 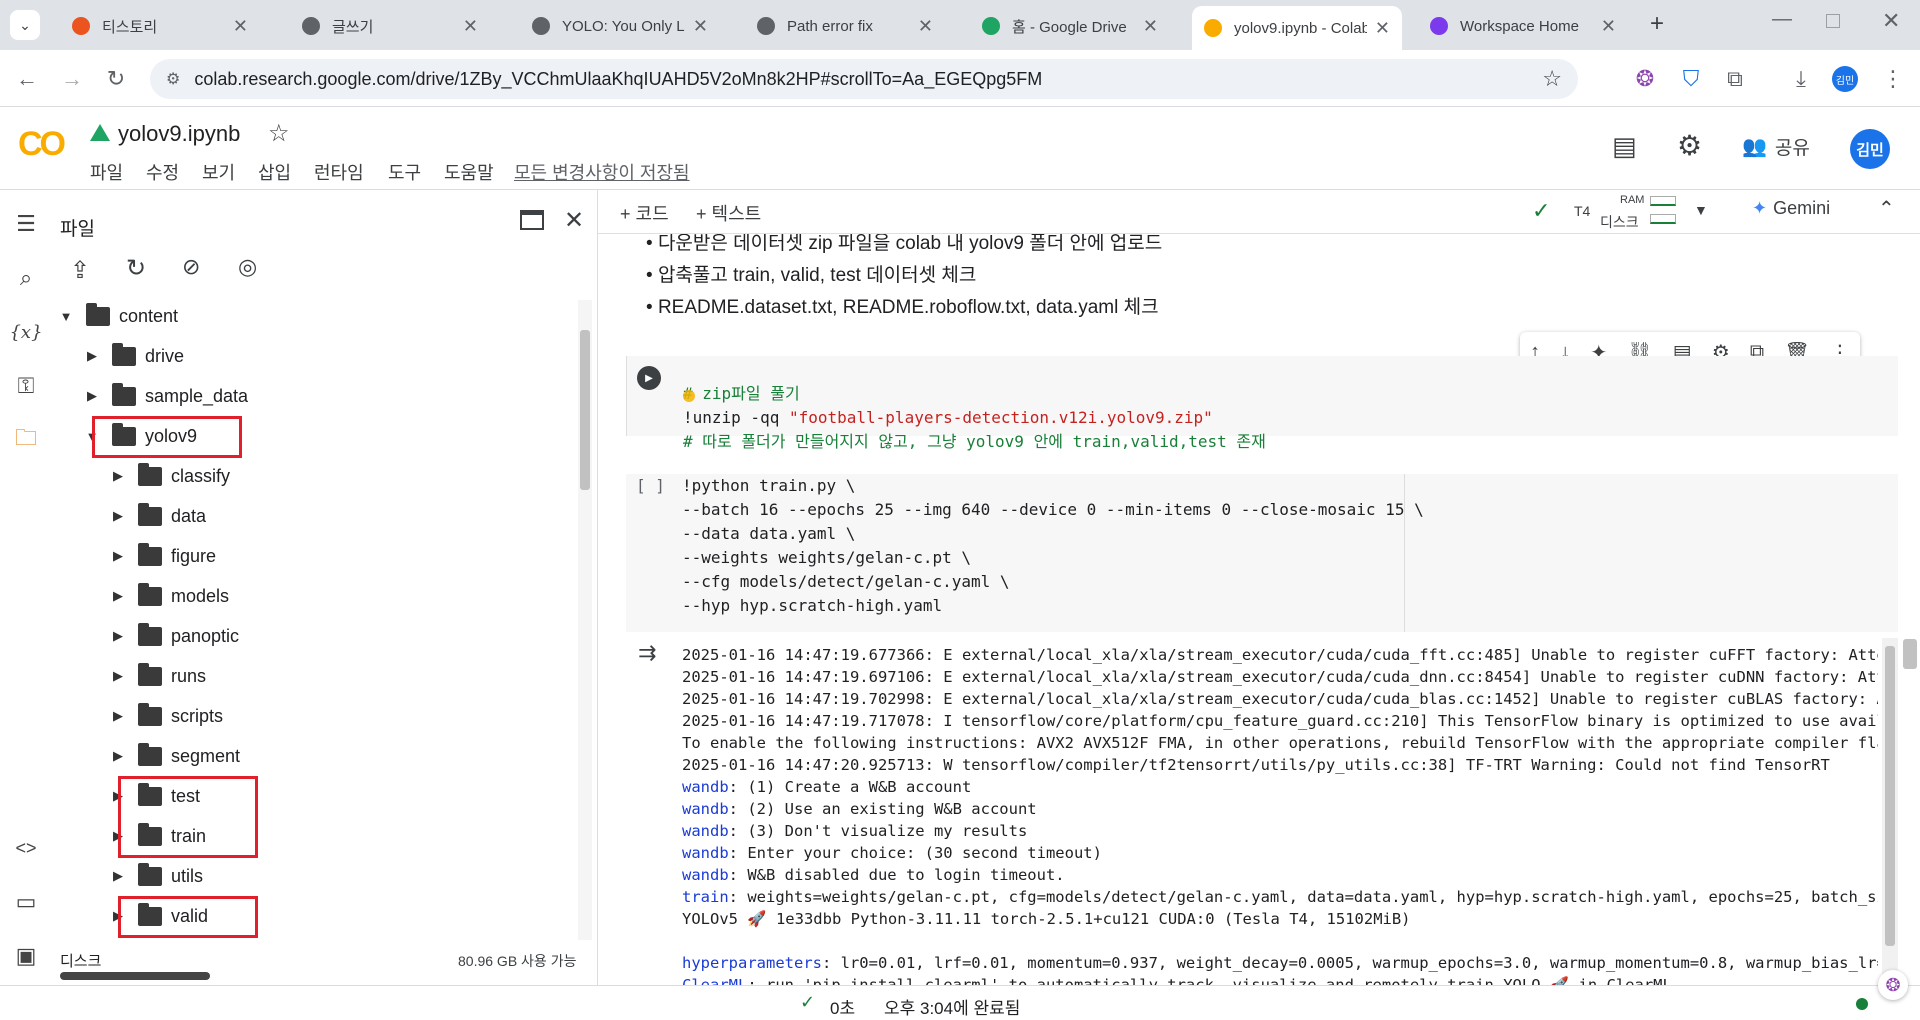 I want to click on close-panel-icon: ✕, so click(x=574, y=220).